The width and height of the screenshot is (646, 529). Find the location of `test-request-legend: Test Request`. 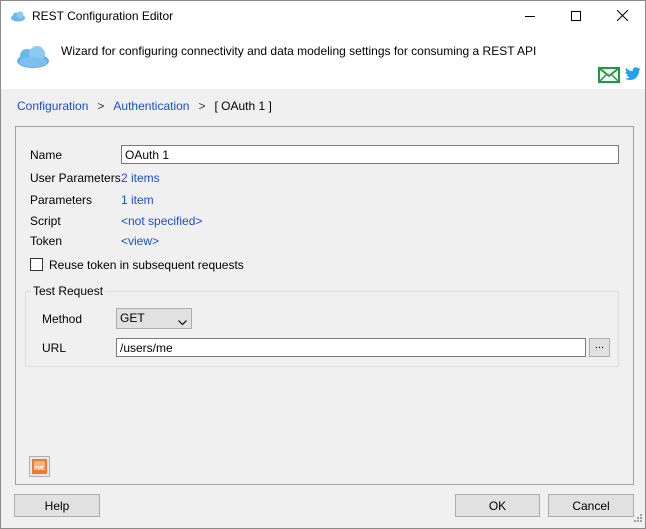

test-request-legend: Test Request is located at coordinates (68, 291).